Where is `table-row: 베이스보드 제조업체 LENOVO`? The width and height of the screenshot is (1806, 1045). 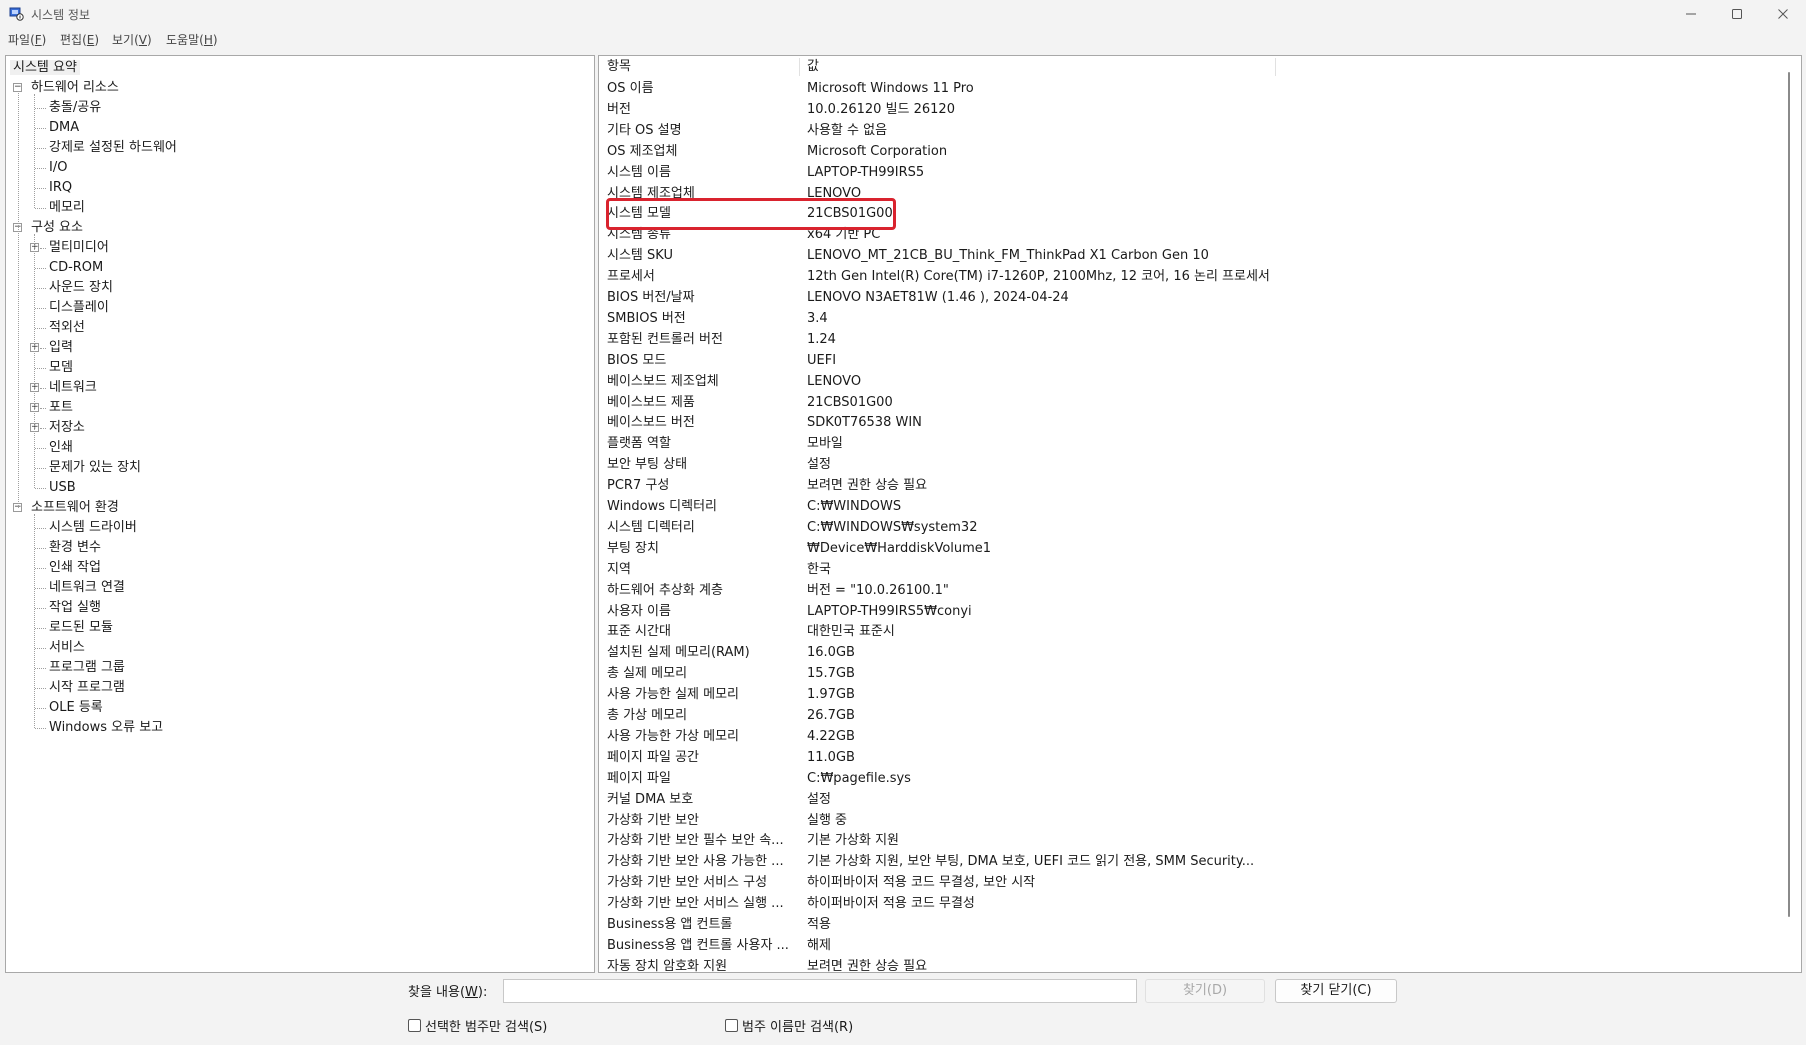
table-row: 베이스보드 제조업체 LENOVO is located at coordinates (1199, 381).